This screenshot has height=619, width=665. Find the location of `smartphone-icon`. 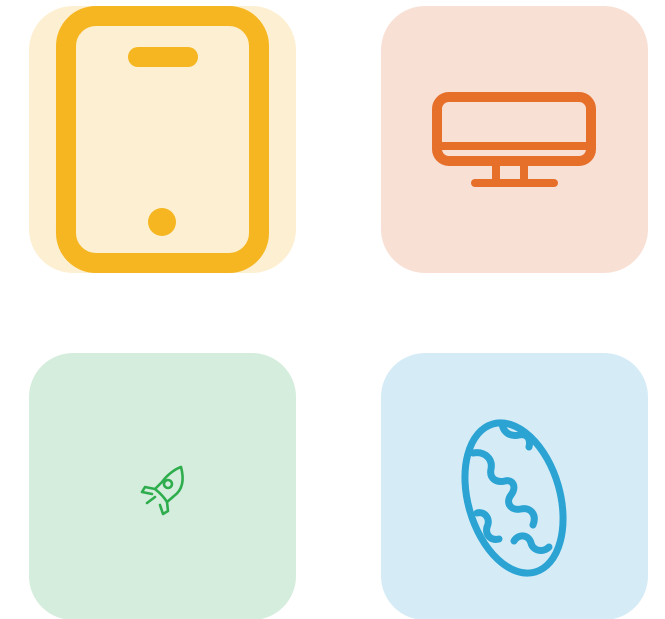

smartphone-icon is located at coordinates (162, 139).